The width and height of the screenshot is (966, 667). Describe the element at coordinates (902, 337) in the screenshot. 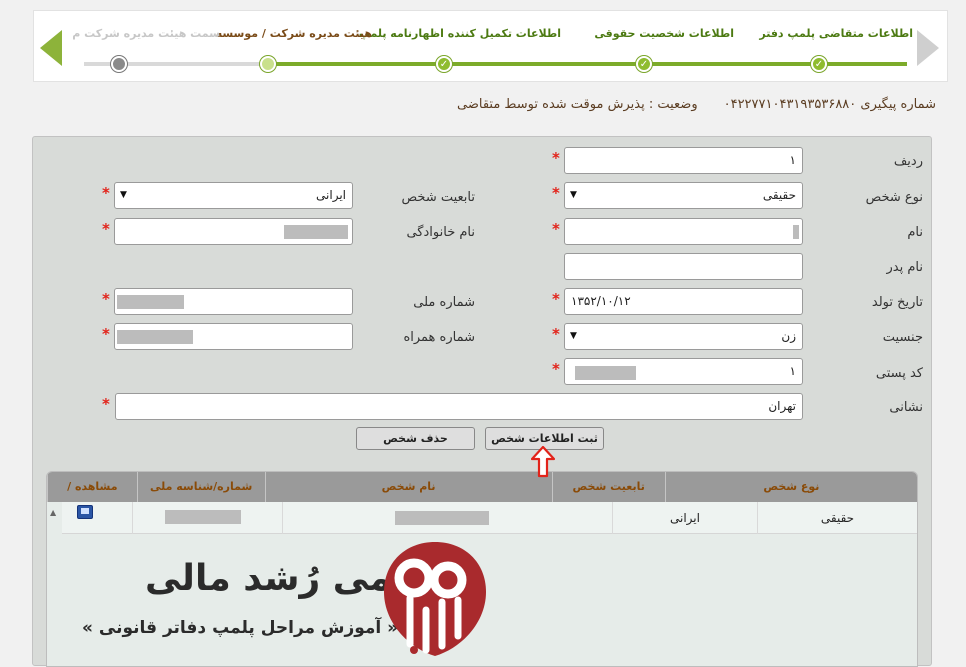

I see `gender-label: جنسیت` at that location.